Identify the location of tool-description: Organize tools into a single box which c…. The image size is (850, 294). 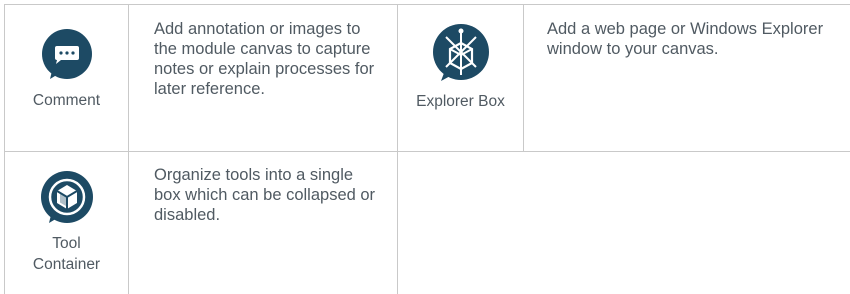
(265, 195).